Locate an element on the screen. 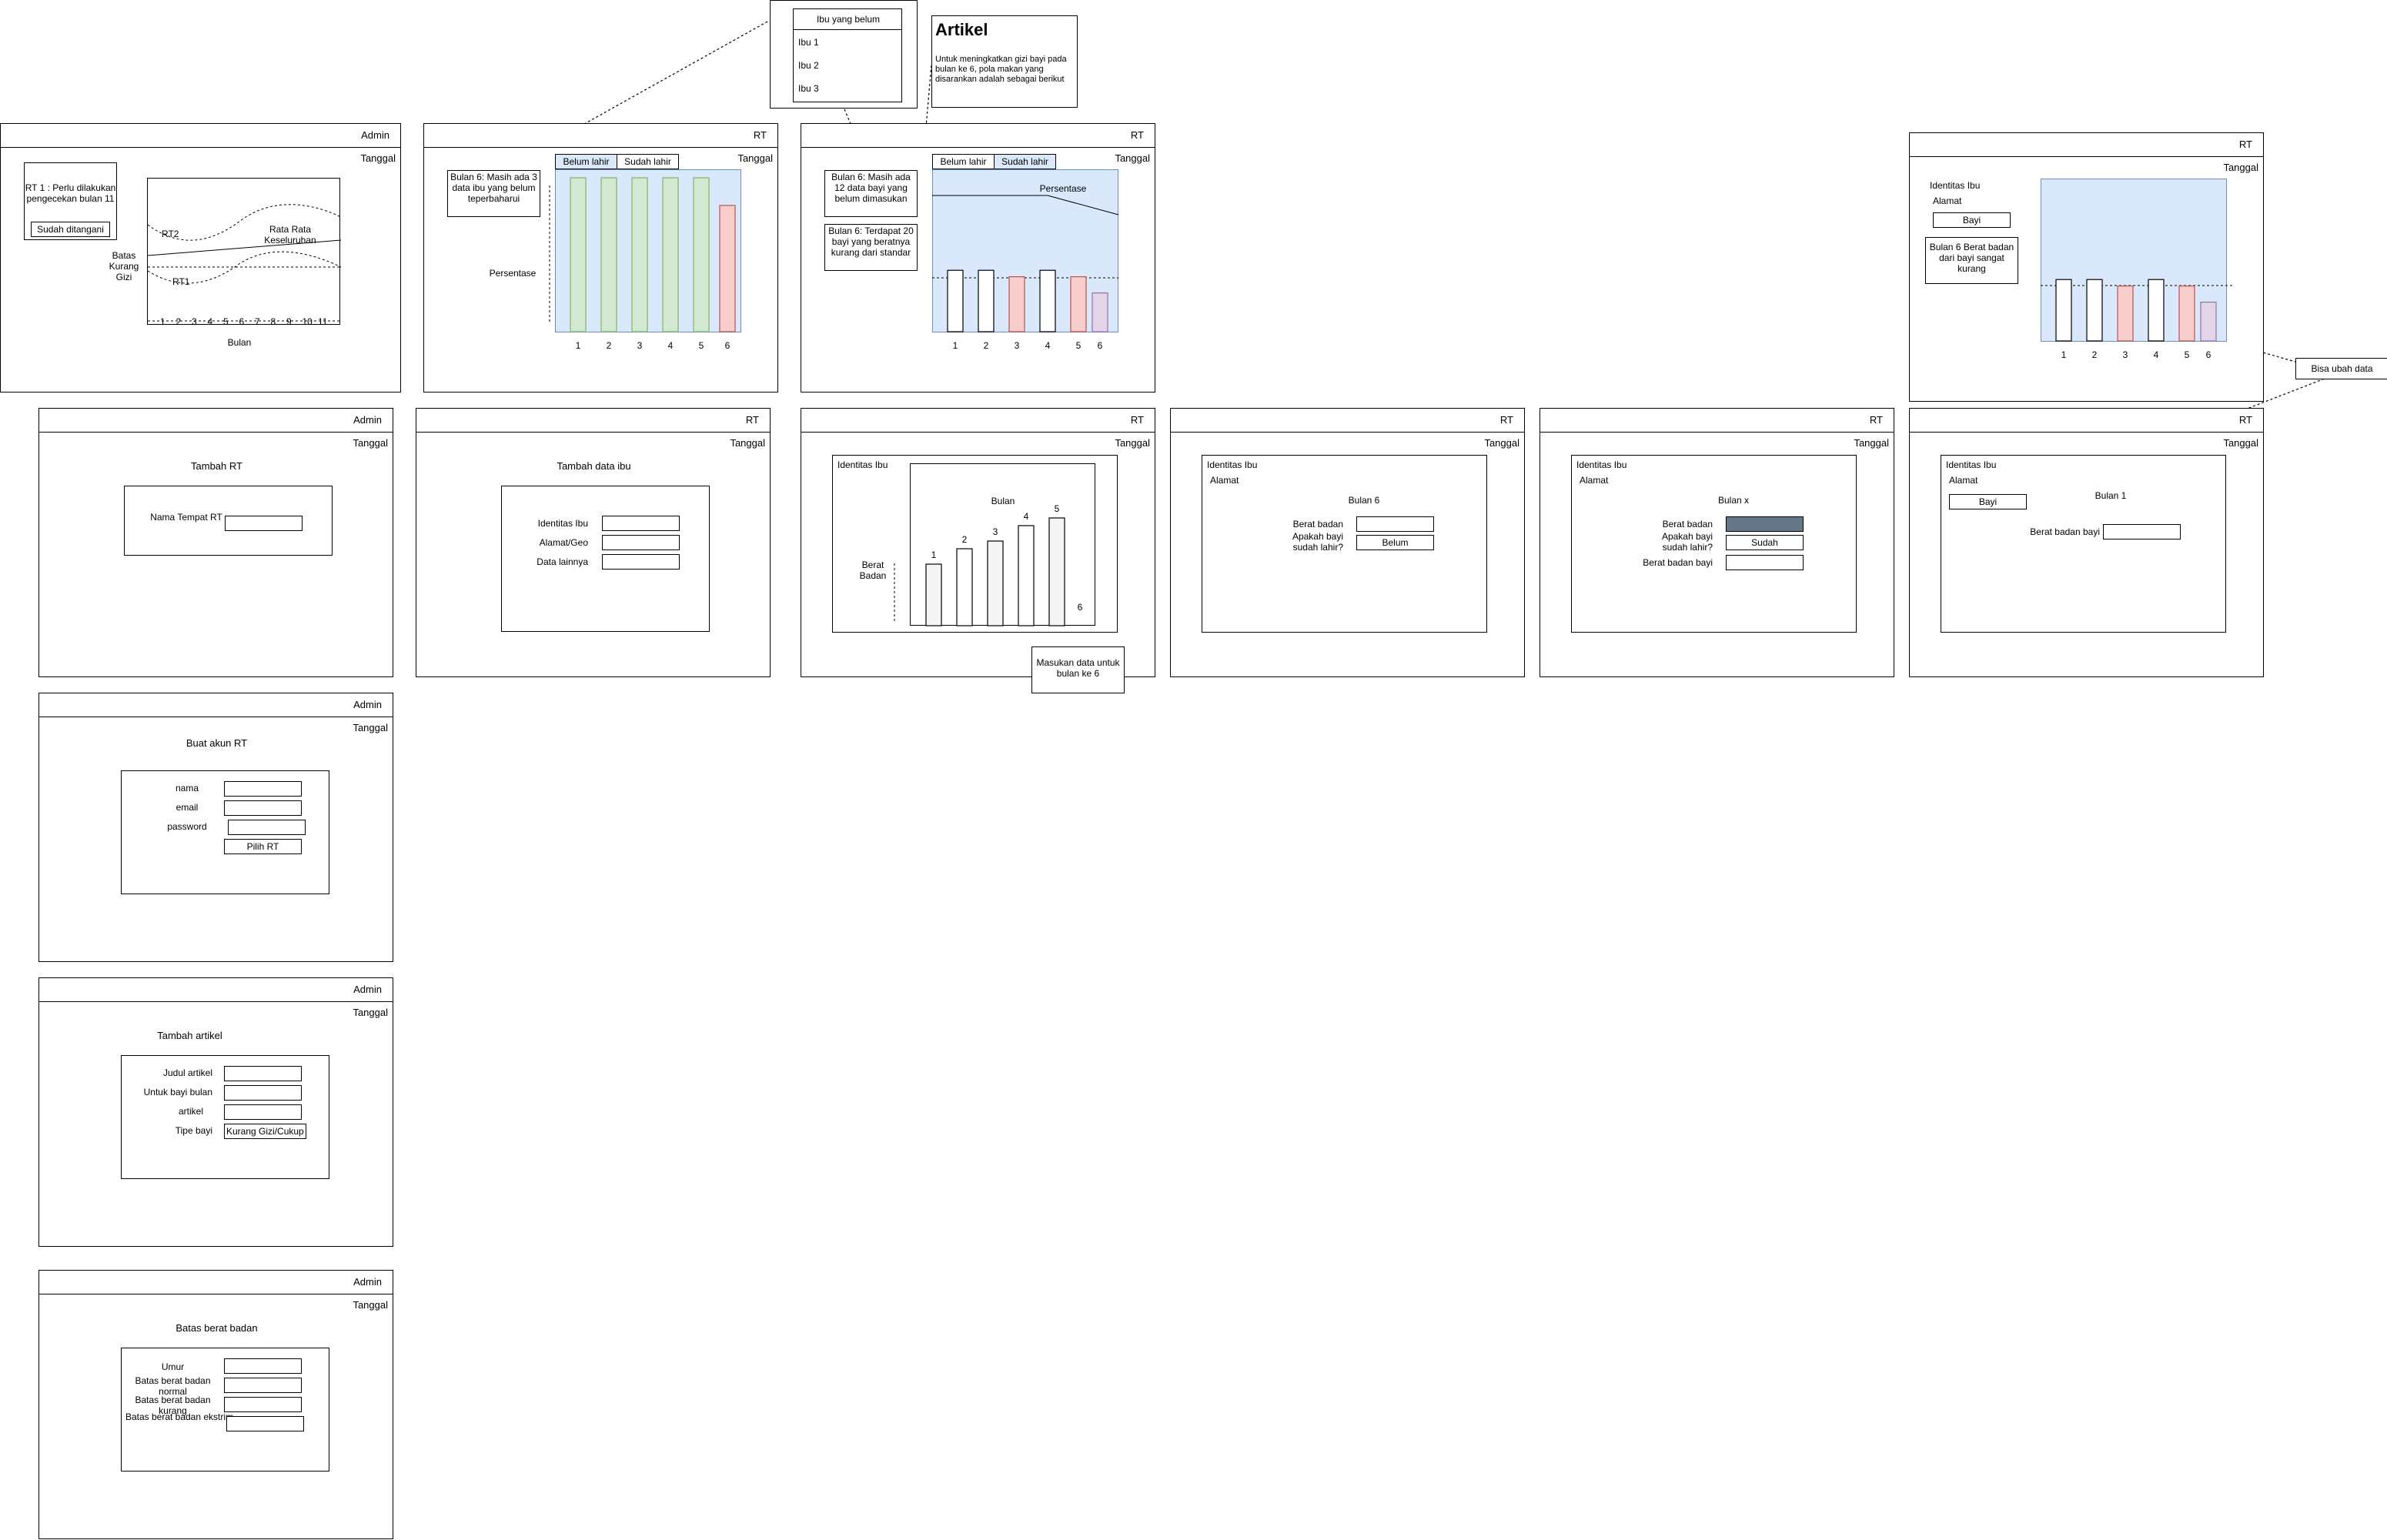 This screenshot has width=2387, height=1540. field-label: Judul artikel is located at coordinates (187, 1072).